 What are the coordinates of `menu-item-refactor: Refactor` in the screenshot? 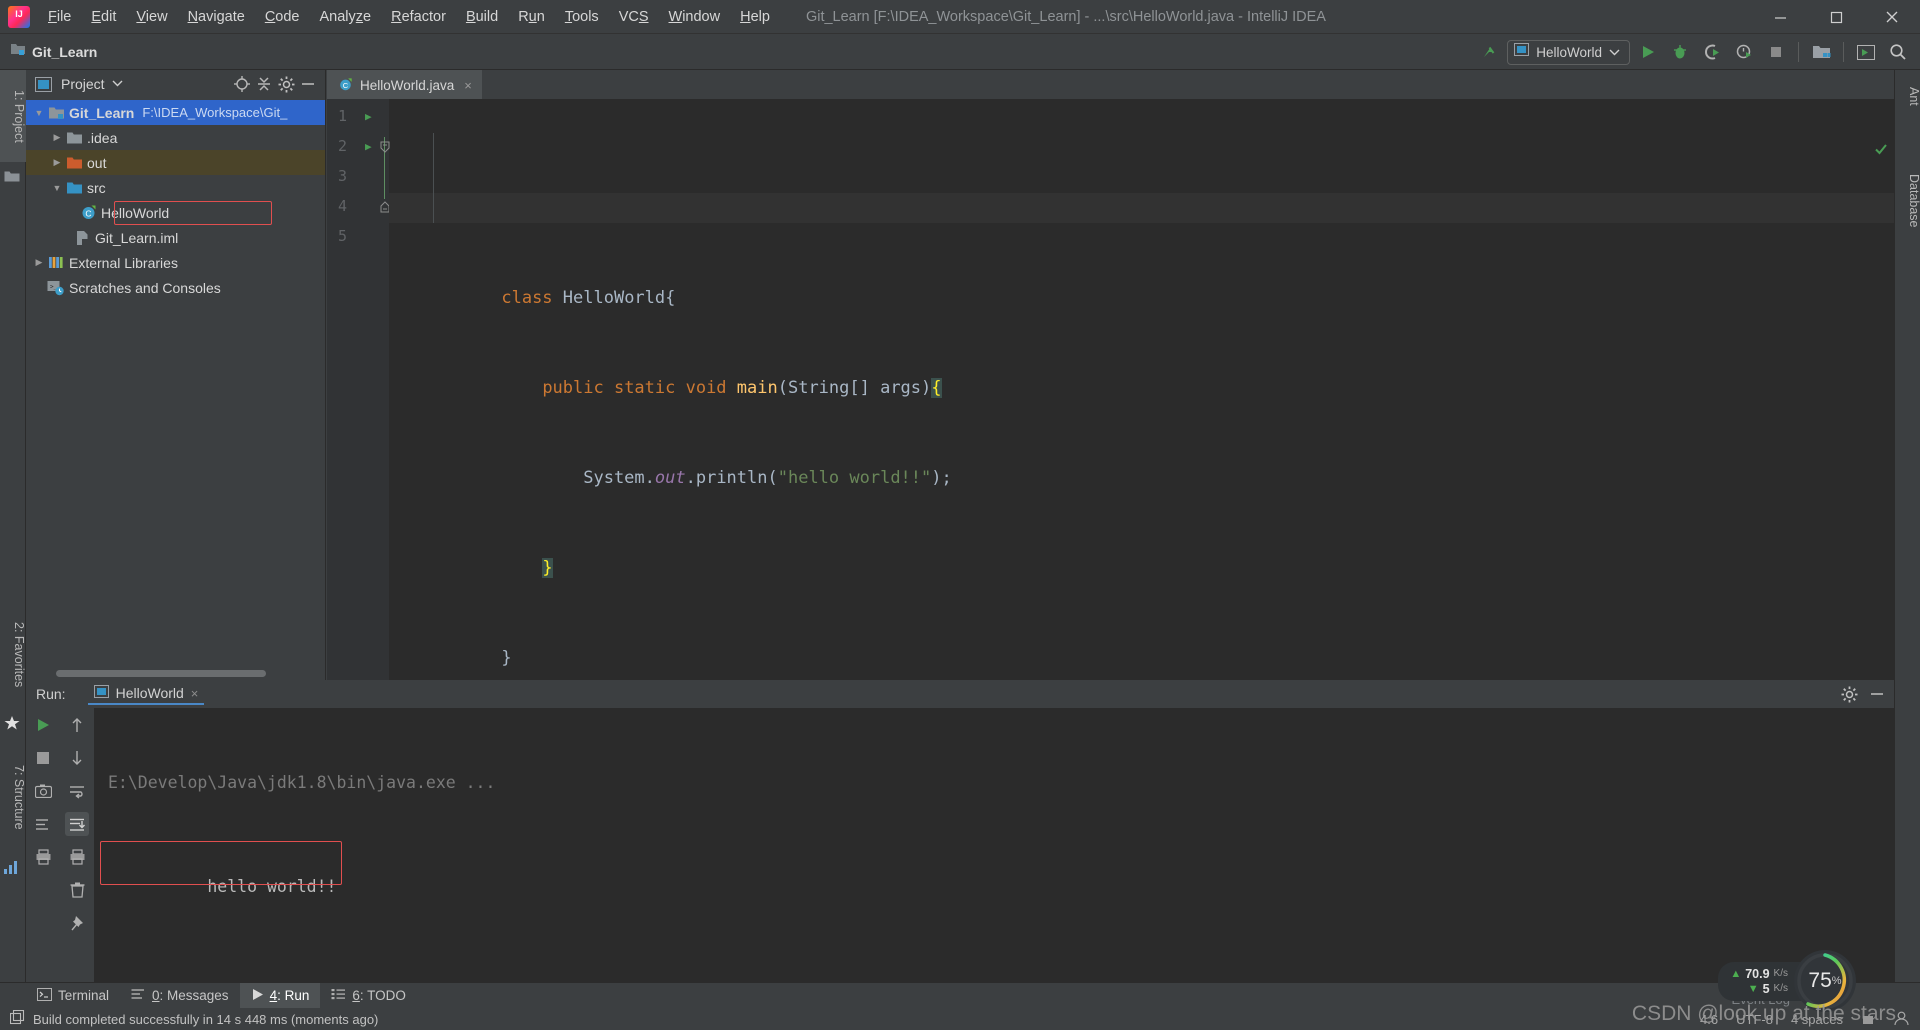 It's located at (418, 17).